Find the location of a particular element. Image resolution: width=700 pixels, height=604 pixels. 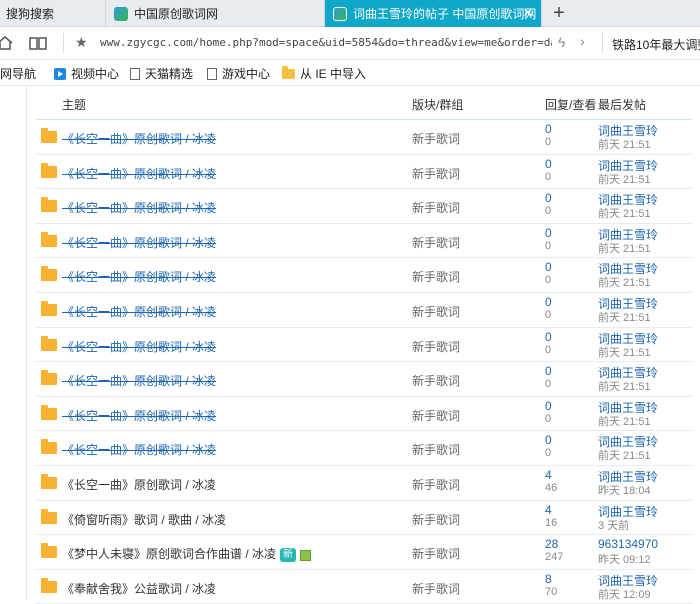

tab-active-user-threads: 词曲王雪玲的帖子 中国原创歌词网 ✕ is located at coordinates (433, 13).